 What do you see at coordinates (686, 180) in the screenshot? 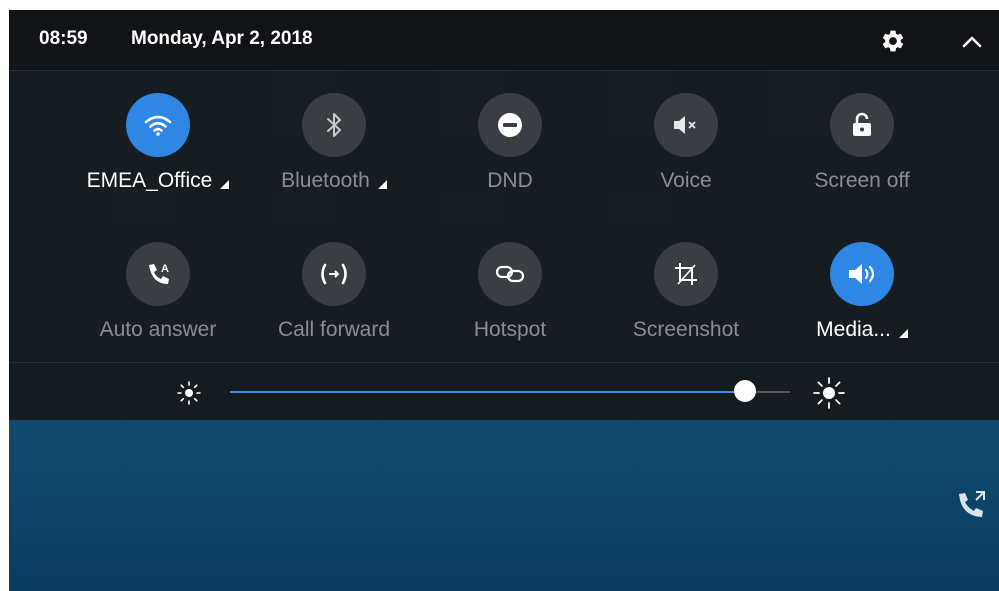
I see `tile-label: Voice` at bounding box center [686, 180].